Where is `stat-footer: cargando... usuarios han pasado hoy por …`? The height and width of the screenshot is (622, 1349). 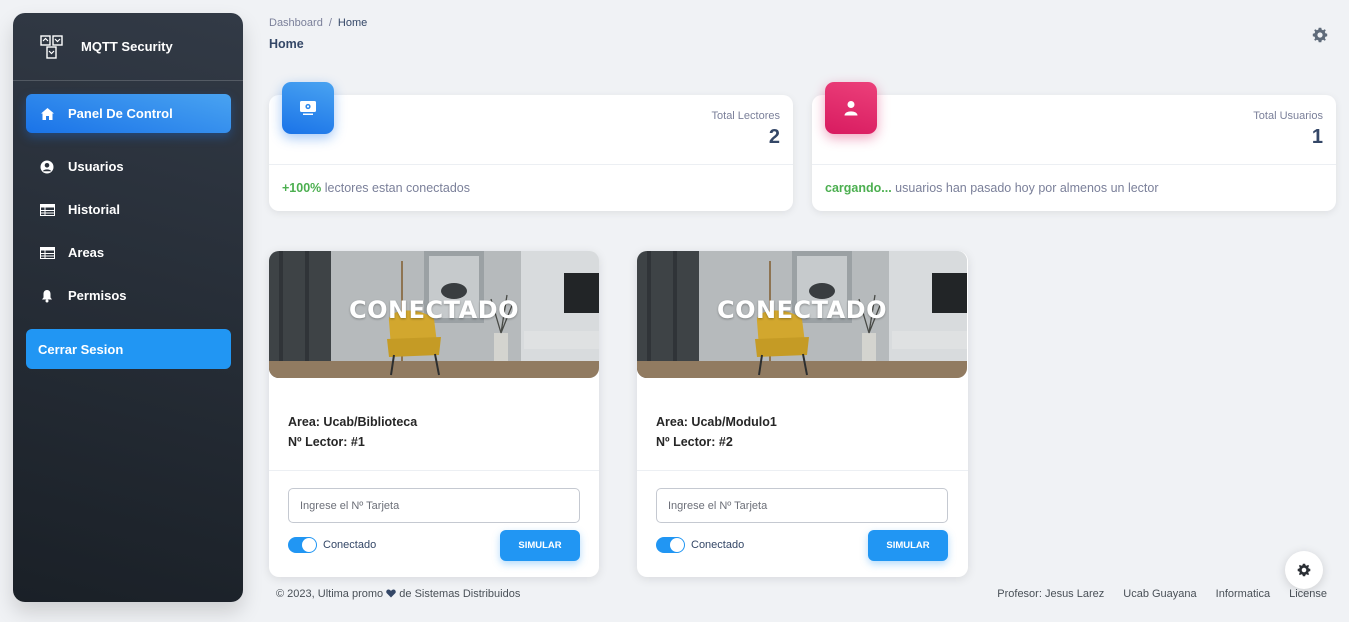
stat-footer: cargando... usuarios han pasado hoy por … is located at coordinates (992, 188).